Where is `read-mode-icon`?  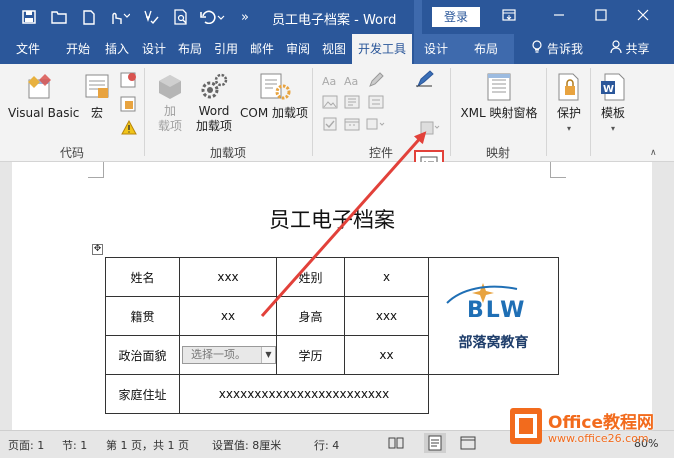 read-mode-icon is located at coordinates (396, 444).